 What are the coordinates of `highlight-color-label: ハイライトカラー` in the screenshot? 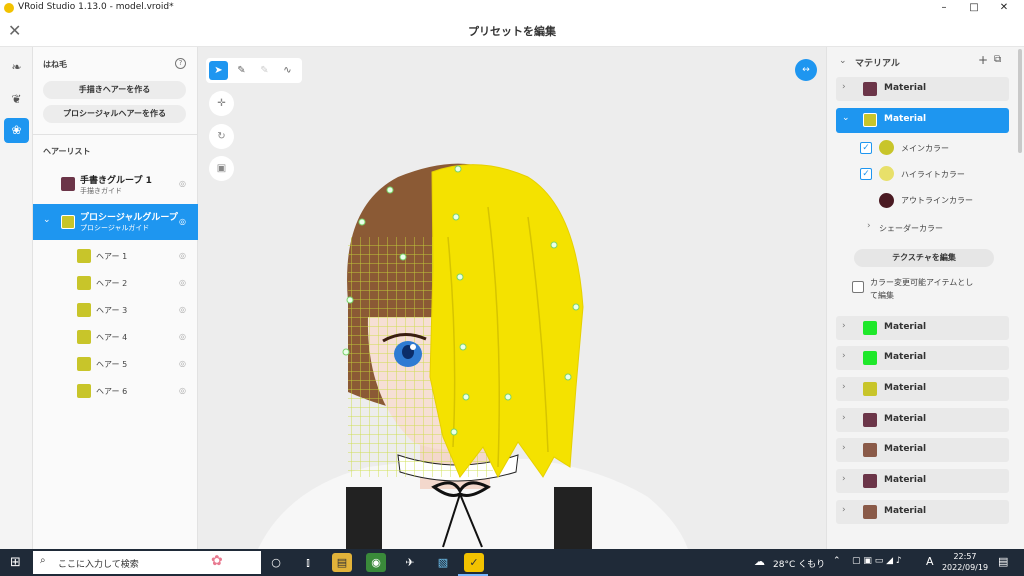 It's located at (933, 174).